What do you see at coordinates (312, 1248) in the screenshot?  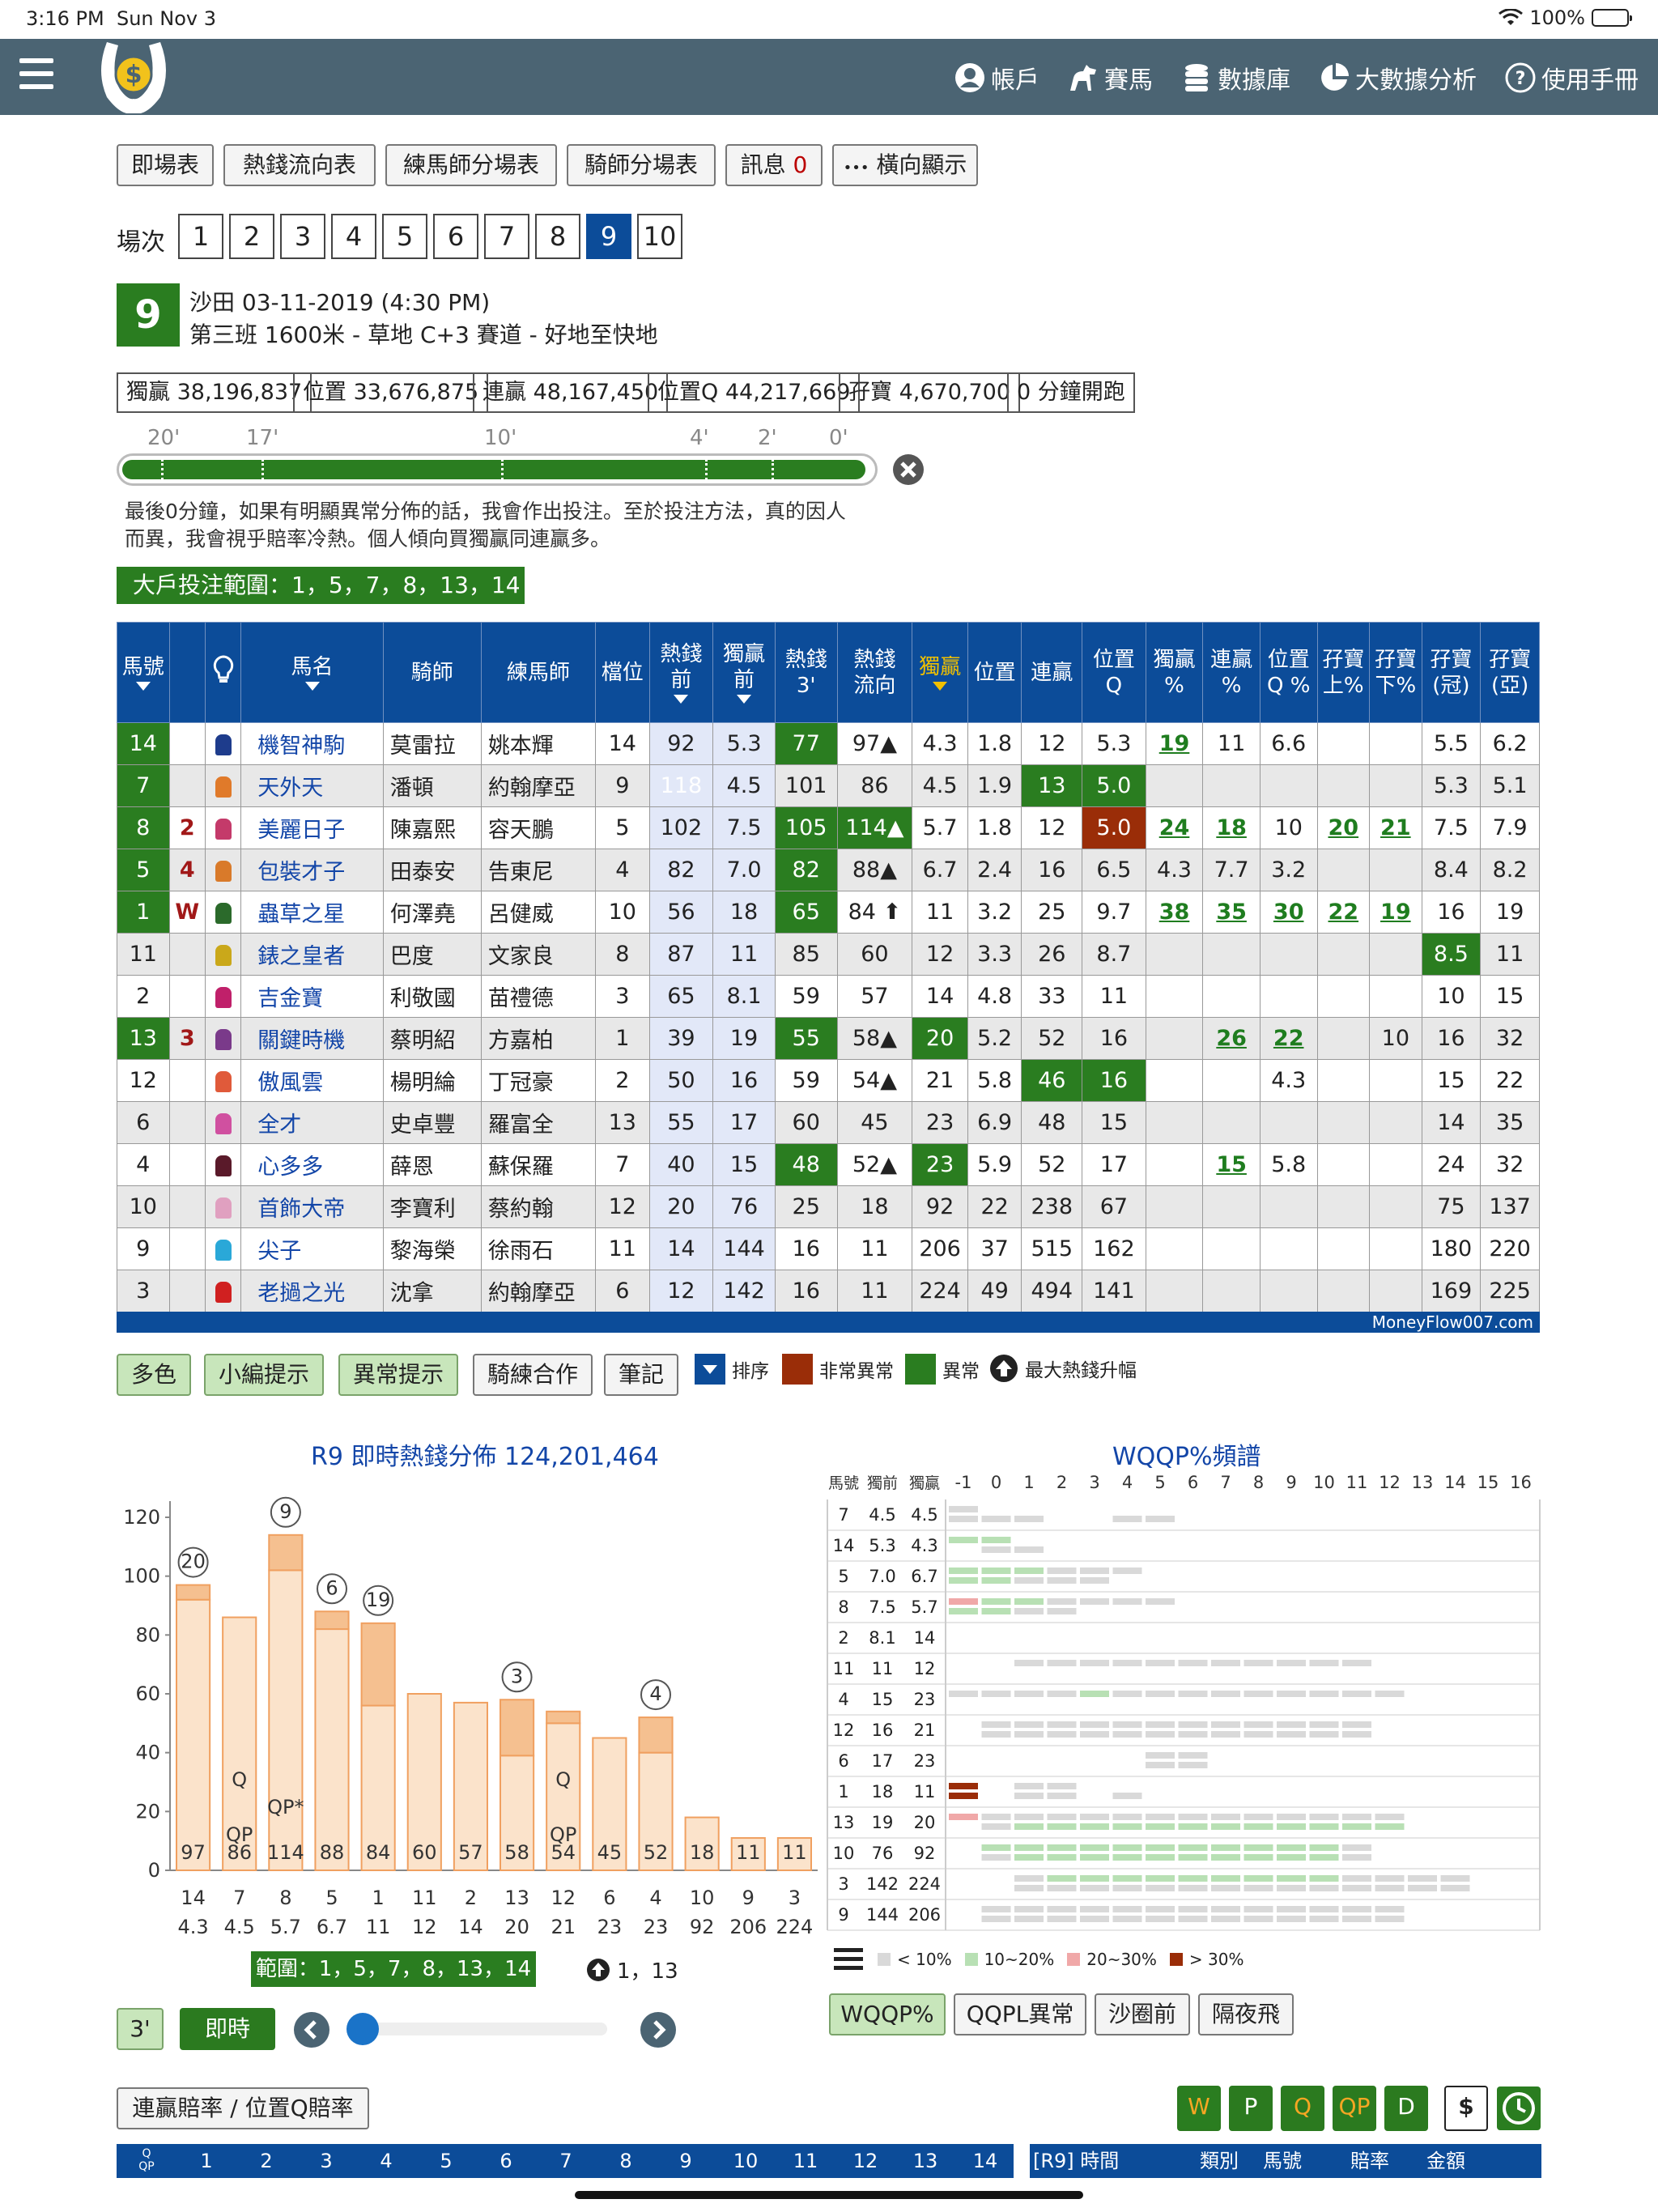 I see `cell-name: 尖子` at bounding box center [312, 1248].